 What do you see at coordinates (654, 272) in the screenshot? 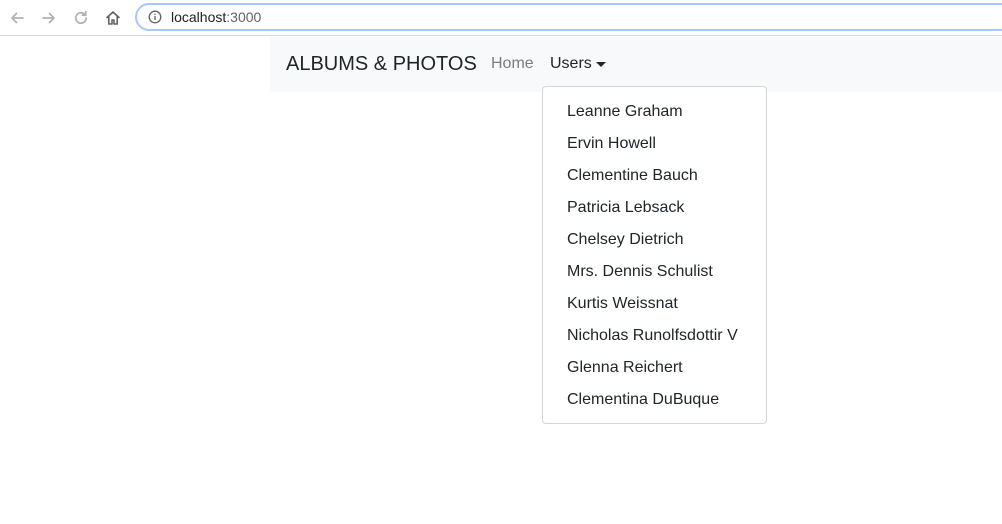
I see `dropdown-item-user: Mrs. Dennis Schulist` at bounding box center [654, 272].